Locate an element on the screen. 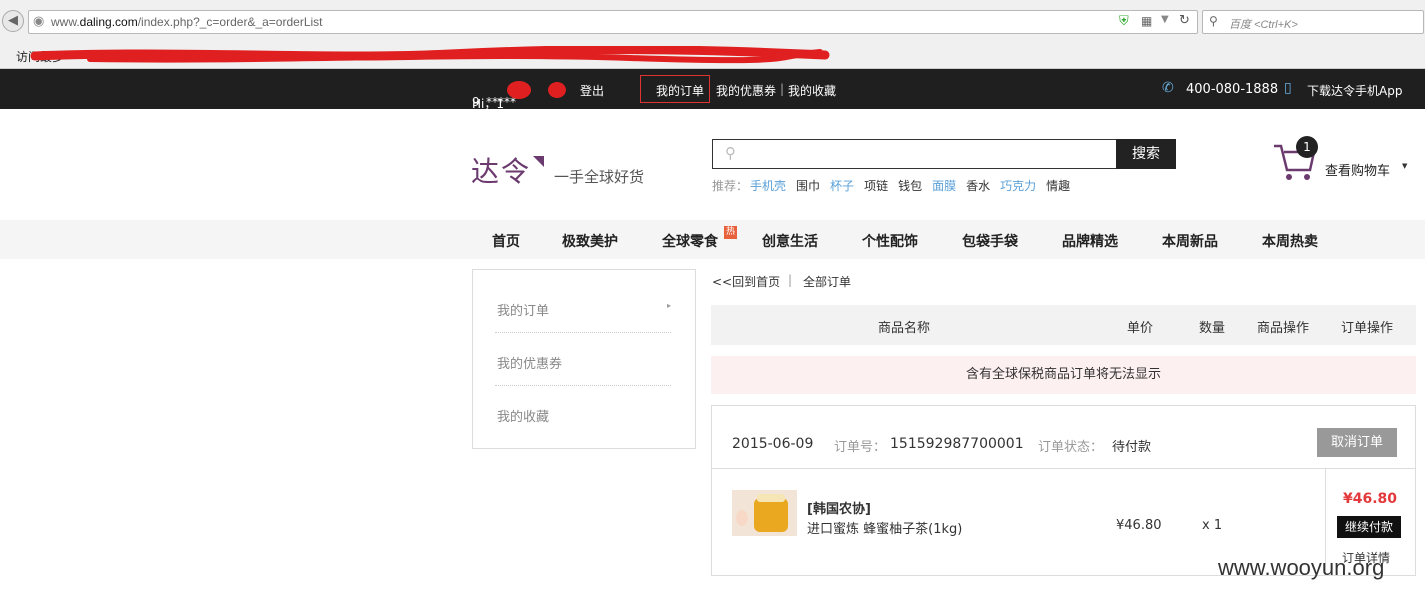 The height and width of the screenshot is (597, 1425). cart-button: 1 查看购物车 ▼ is located at coordinates (1342, 159).